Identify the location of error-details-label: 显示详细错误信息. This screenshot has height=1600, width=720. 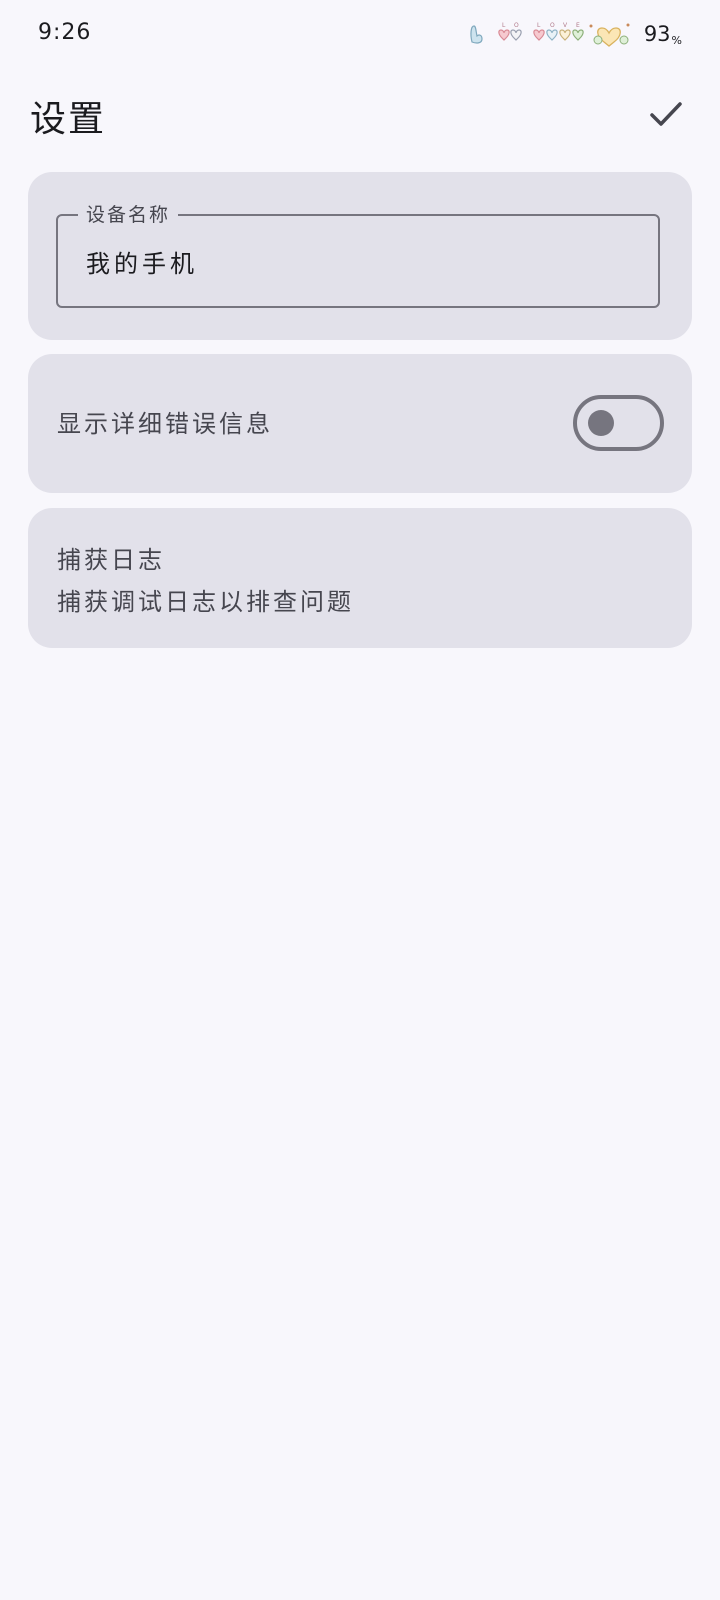
(165, 424).